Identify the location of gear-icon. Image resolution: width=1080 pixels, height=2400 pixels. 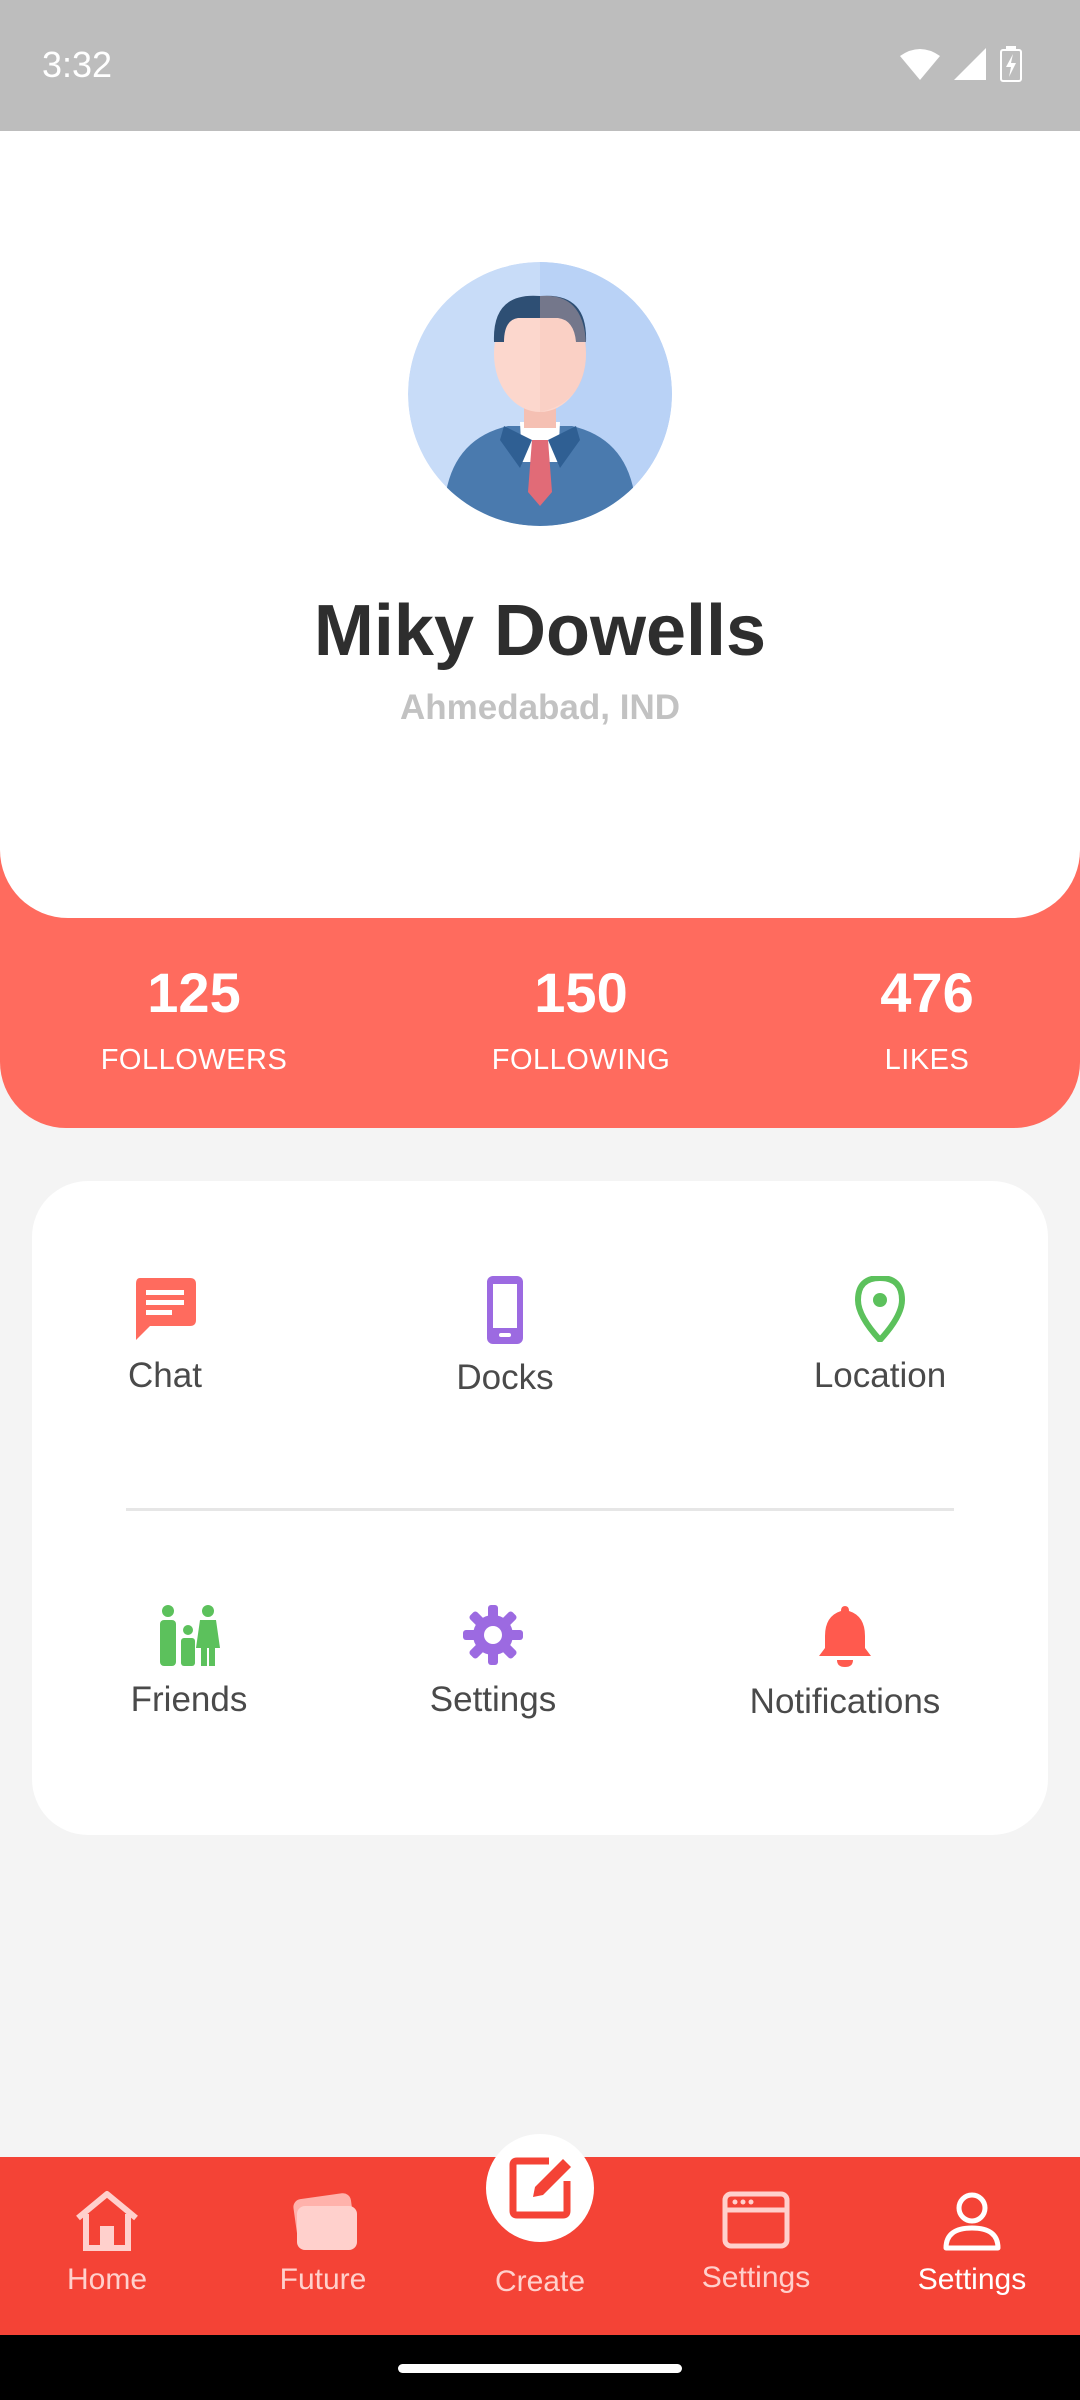
(493, 1635).